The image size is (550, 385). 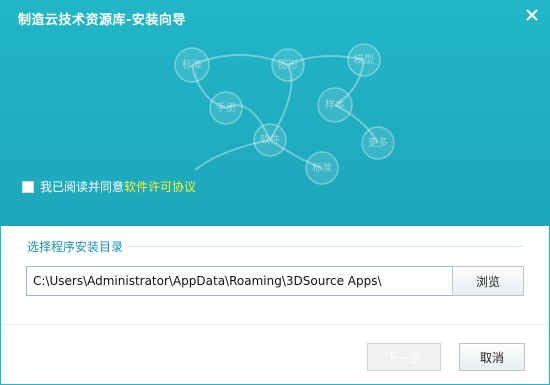 I want to click on network-node-label: 手册, so click(x=226, y=107).